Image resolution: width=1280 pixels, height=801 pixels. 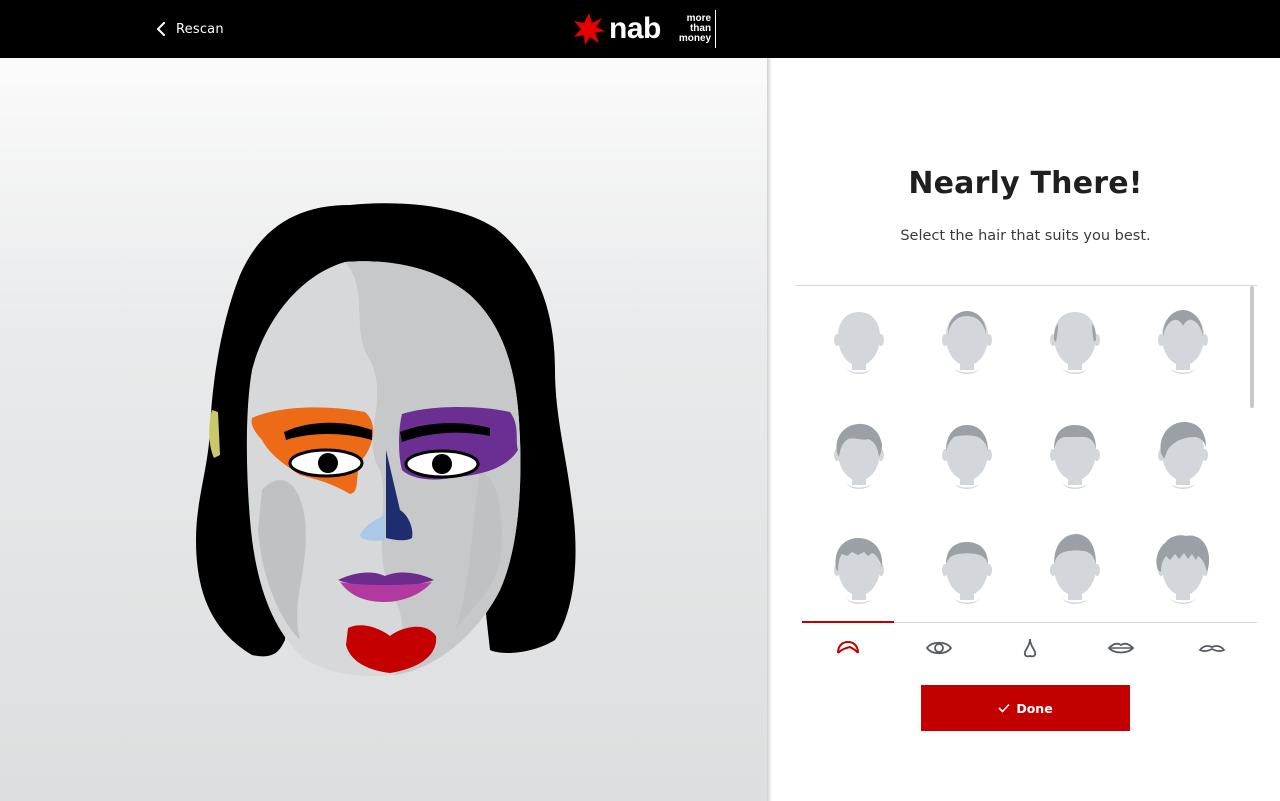 What do you see at coordinates (697, 29) in the screenshot?
I see `brand-tagline: more than money` at bounding box center [697, 29].